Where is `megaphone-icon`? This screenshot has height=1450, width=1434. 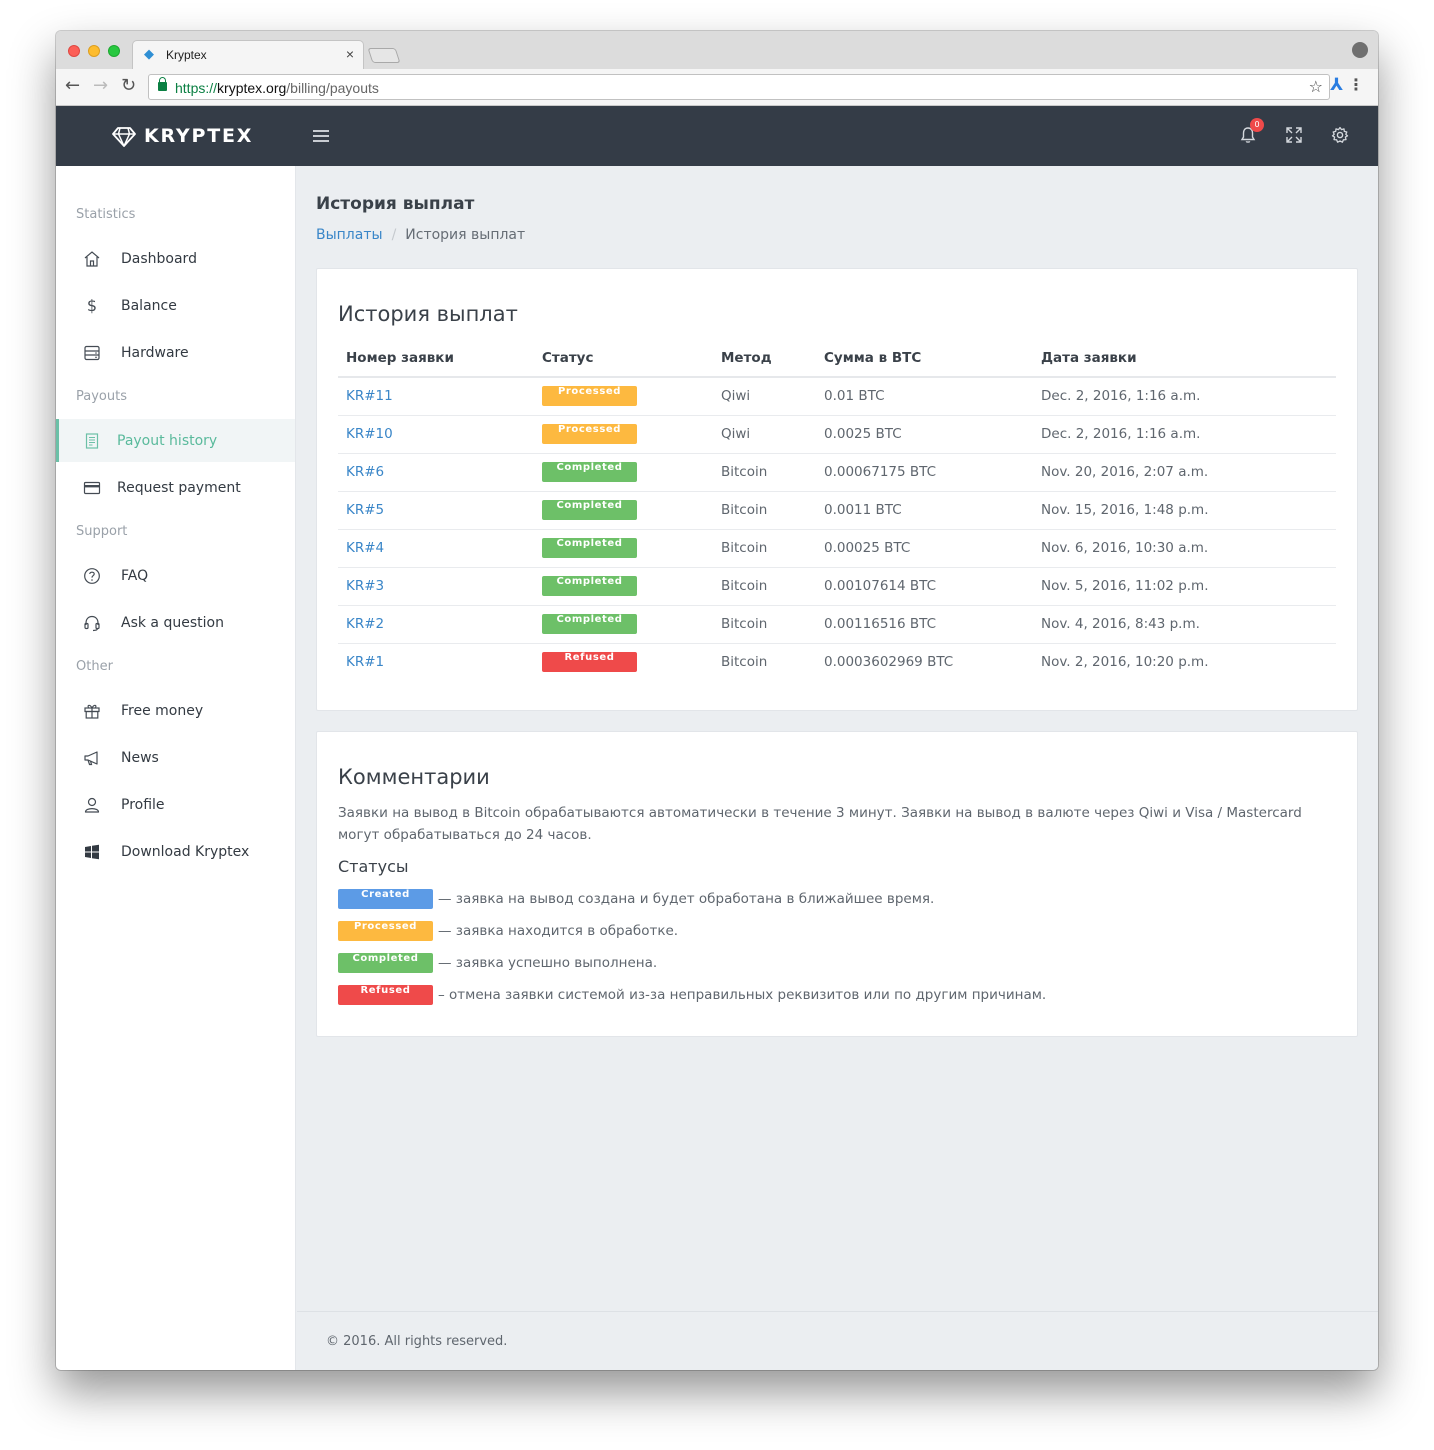
megaphone-icon is located at coordinates (92, 758).